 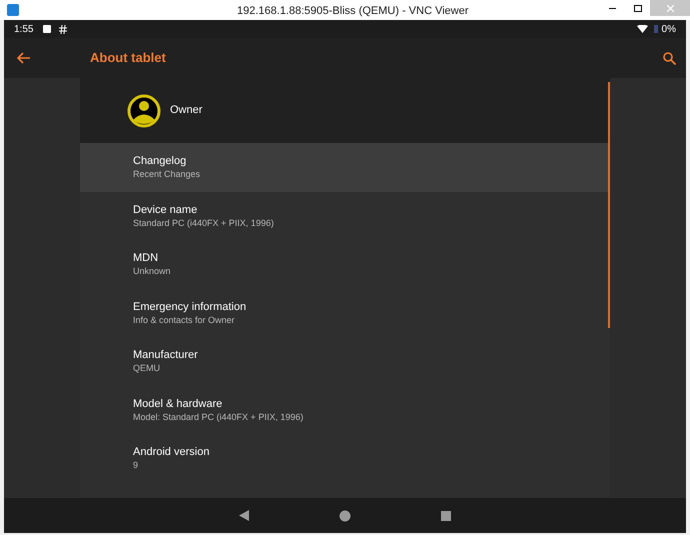 What do you see at coordinates (147, 368) in the screenshot?
I see `item-summary: QEMU` at bounding box center [147, 368].